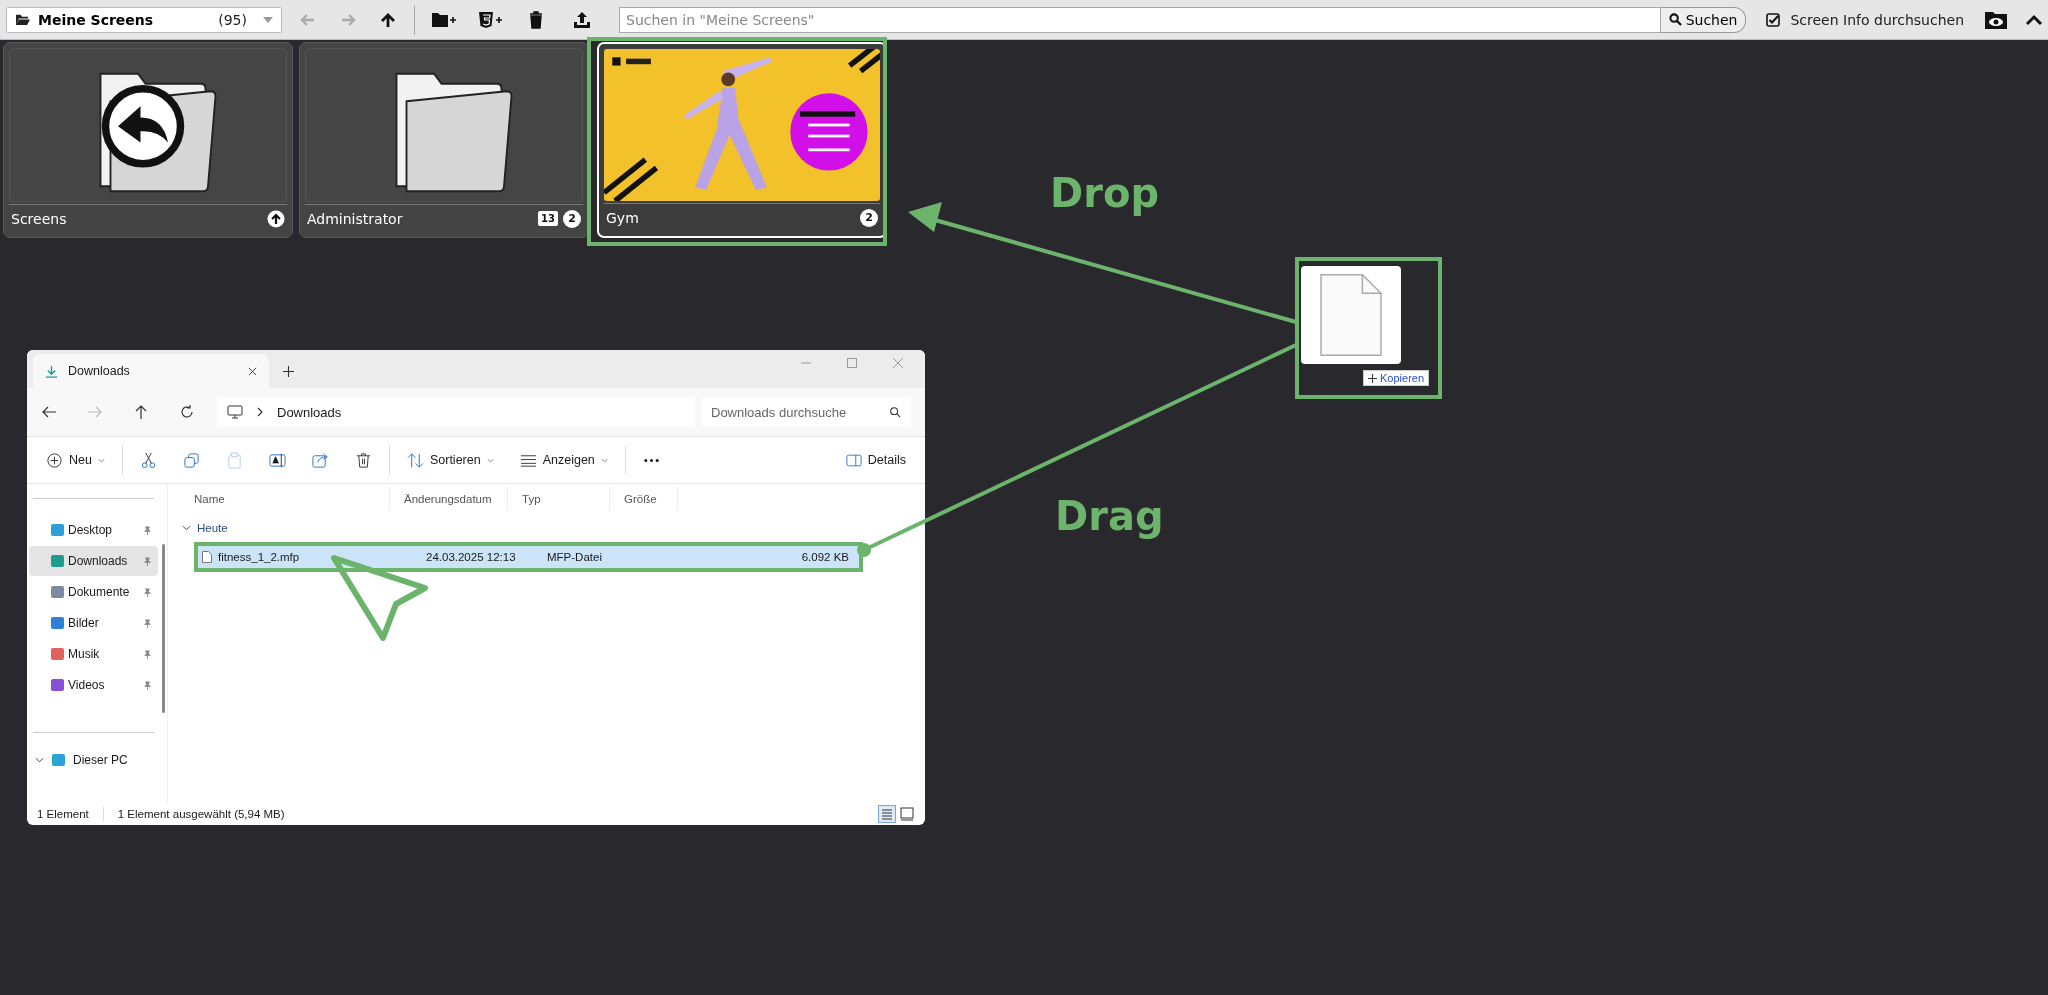 Image resolution: width=2048 pixels, height=995 pixels. Describe the element at coordinates (1773, 19) in the screenshot. I see `checkbox` at that location.